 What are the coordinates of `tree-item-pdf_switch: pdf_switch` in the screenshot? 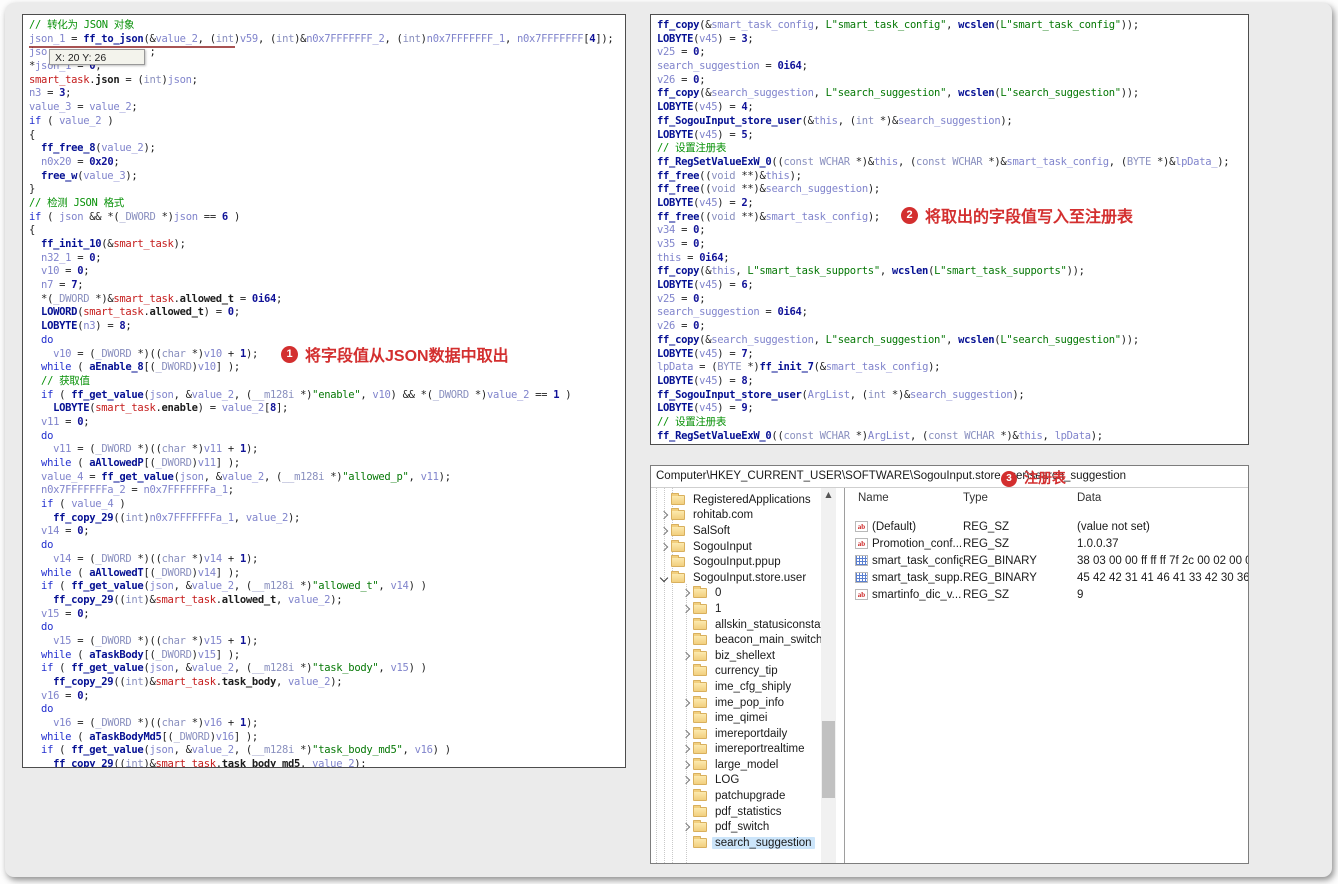 It's located at (747, 827).